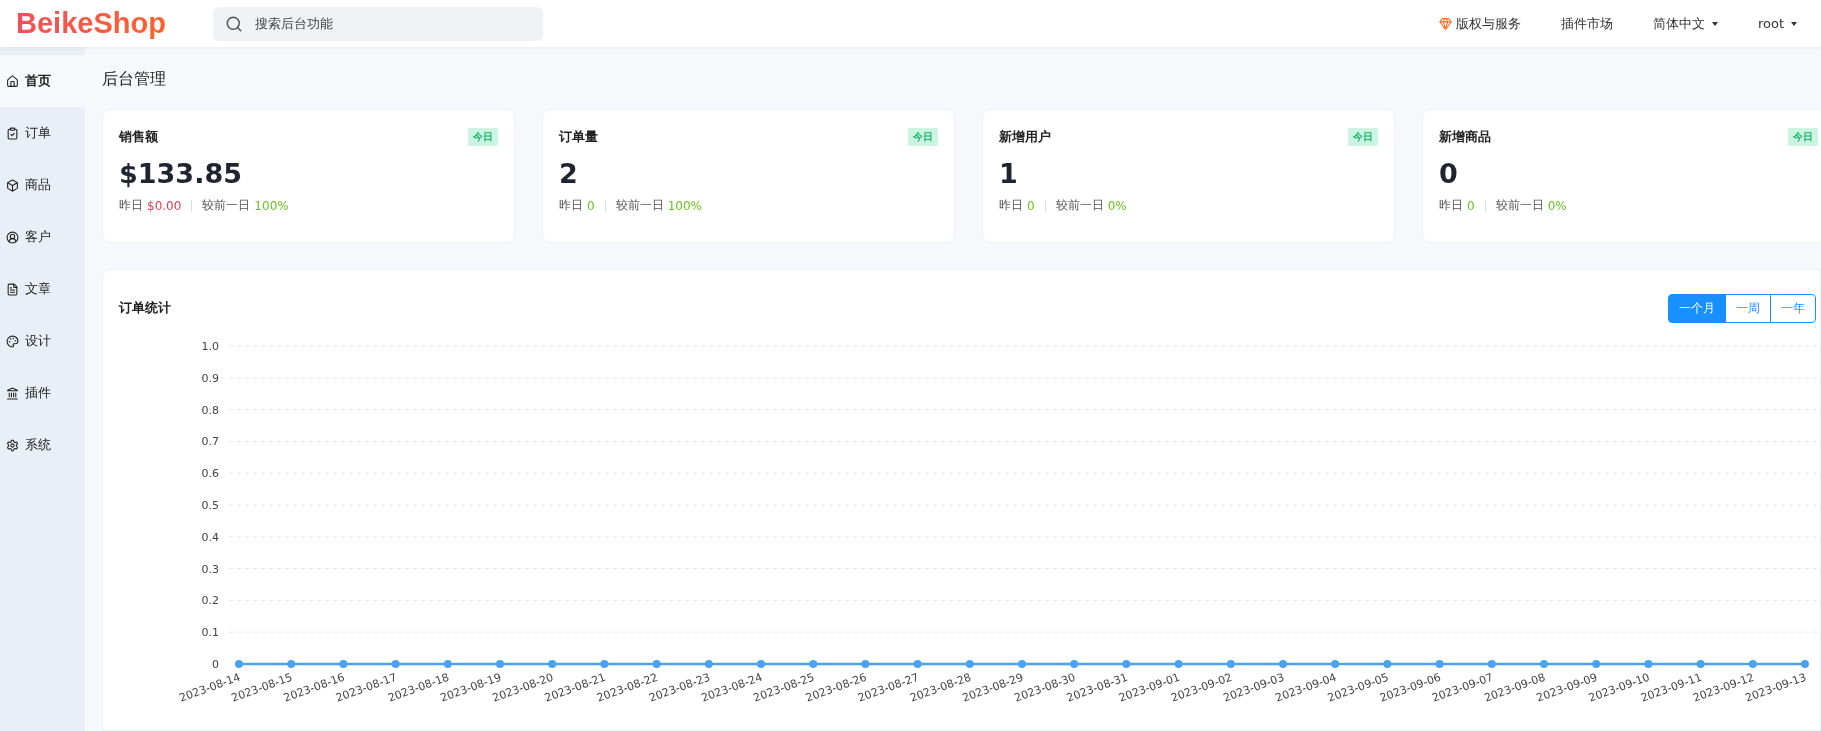 The width and height of the screenshot is (1821, 731). I want to click on dropdown-link: 简体中文, so click(1685, 23).